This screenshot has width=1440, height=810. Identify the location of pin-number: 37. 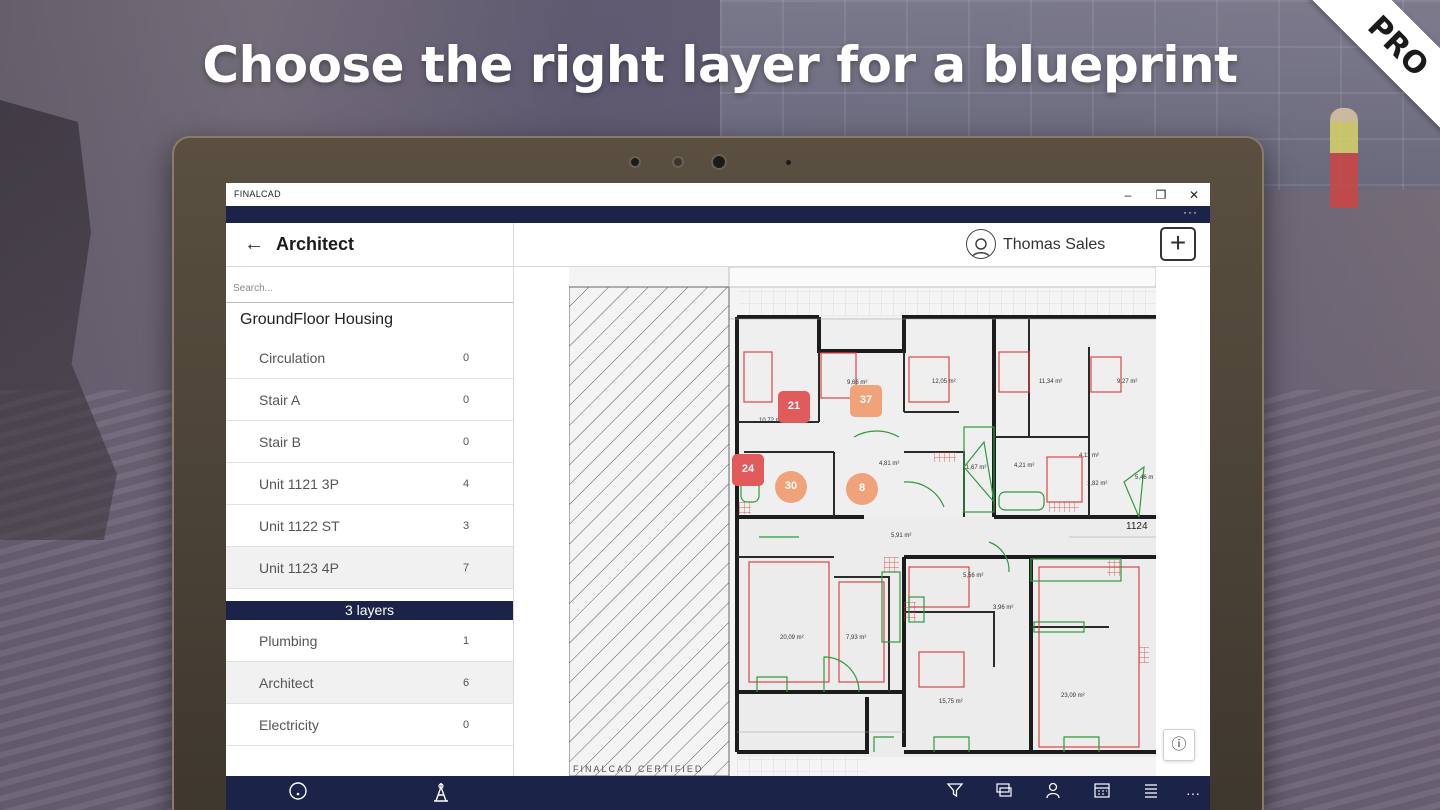
(866, 400).